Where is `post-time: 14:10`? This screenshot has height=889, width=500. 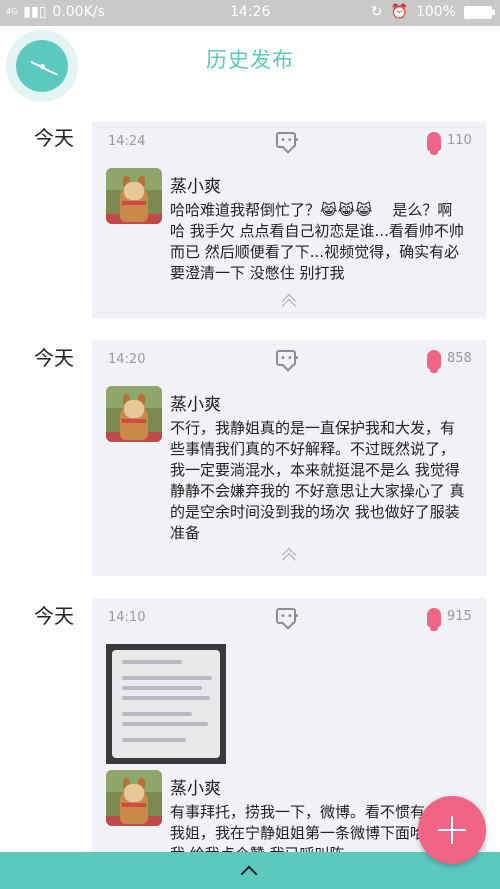 post-time: 14:10 is located at coordinates (127, 617).